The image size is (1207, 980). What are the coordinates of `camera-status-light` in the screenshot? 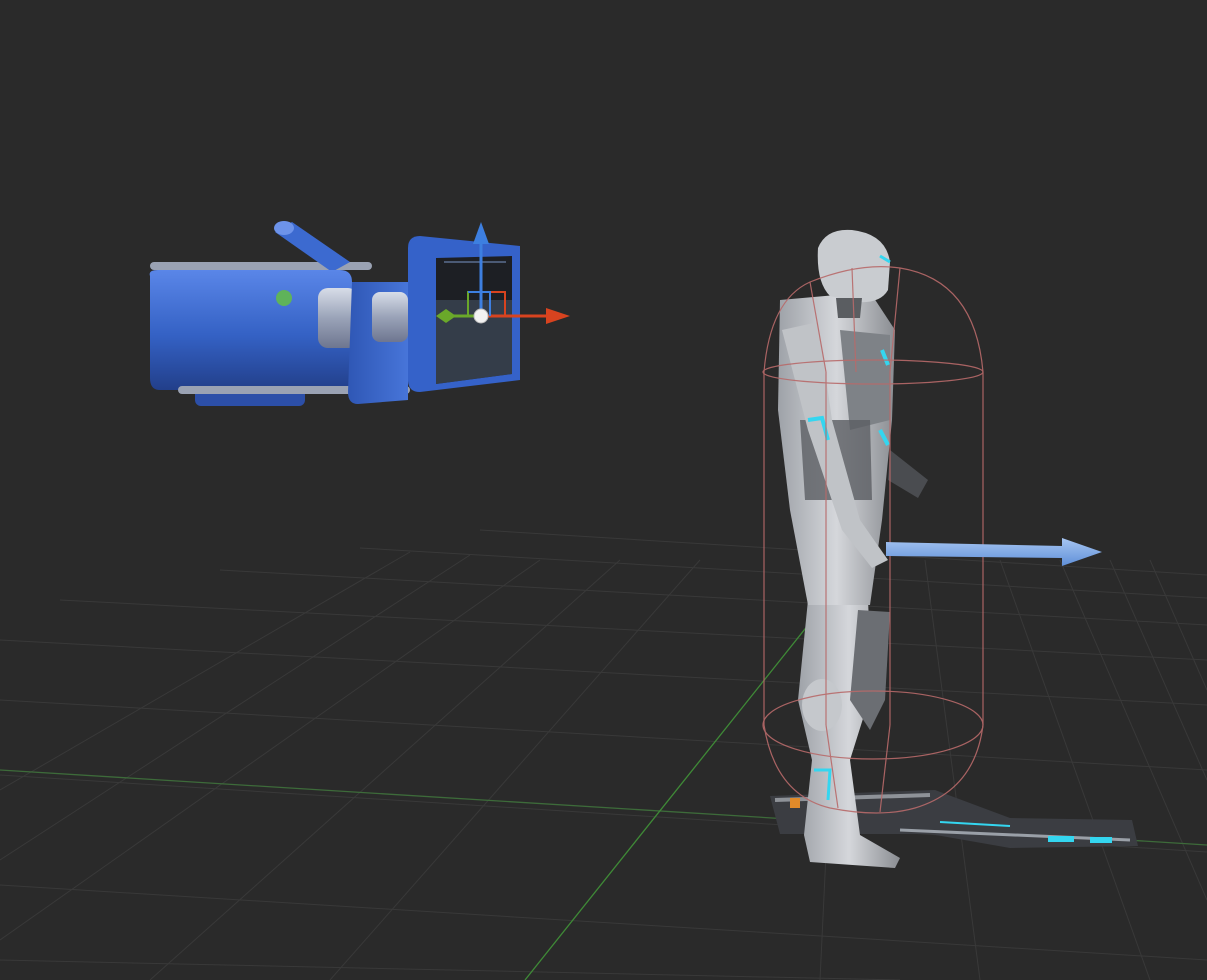 It's located at (284, 298).